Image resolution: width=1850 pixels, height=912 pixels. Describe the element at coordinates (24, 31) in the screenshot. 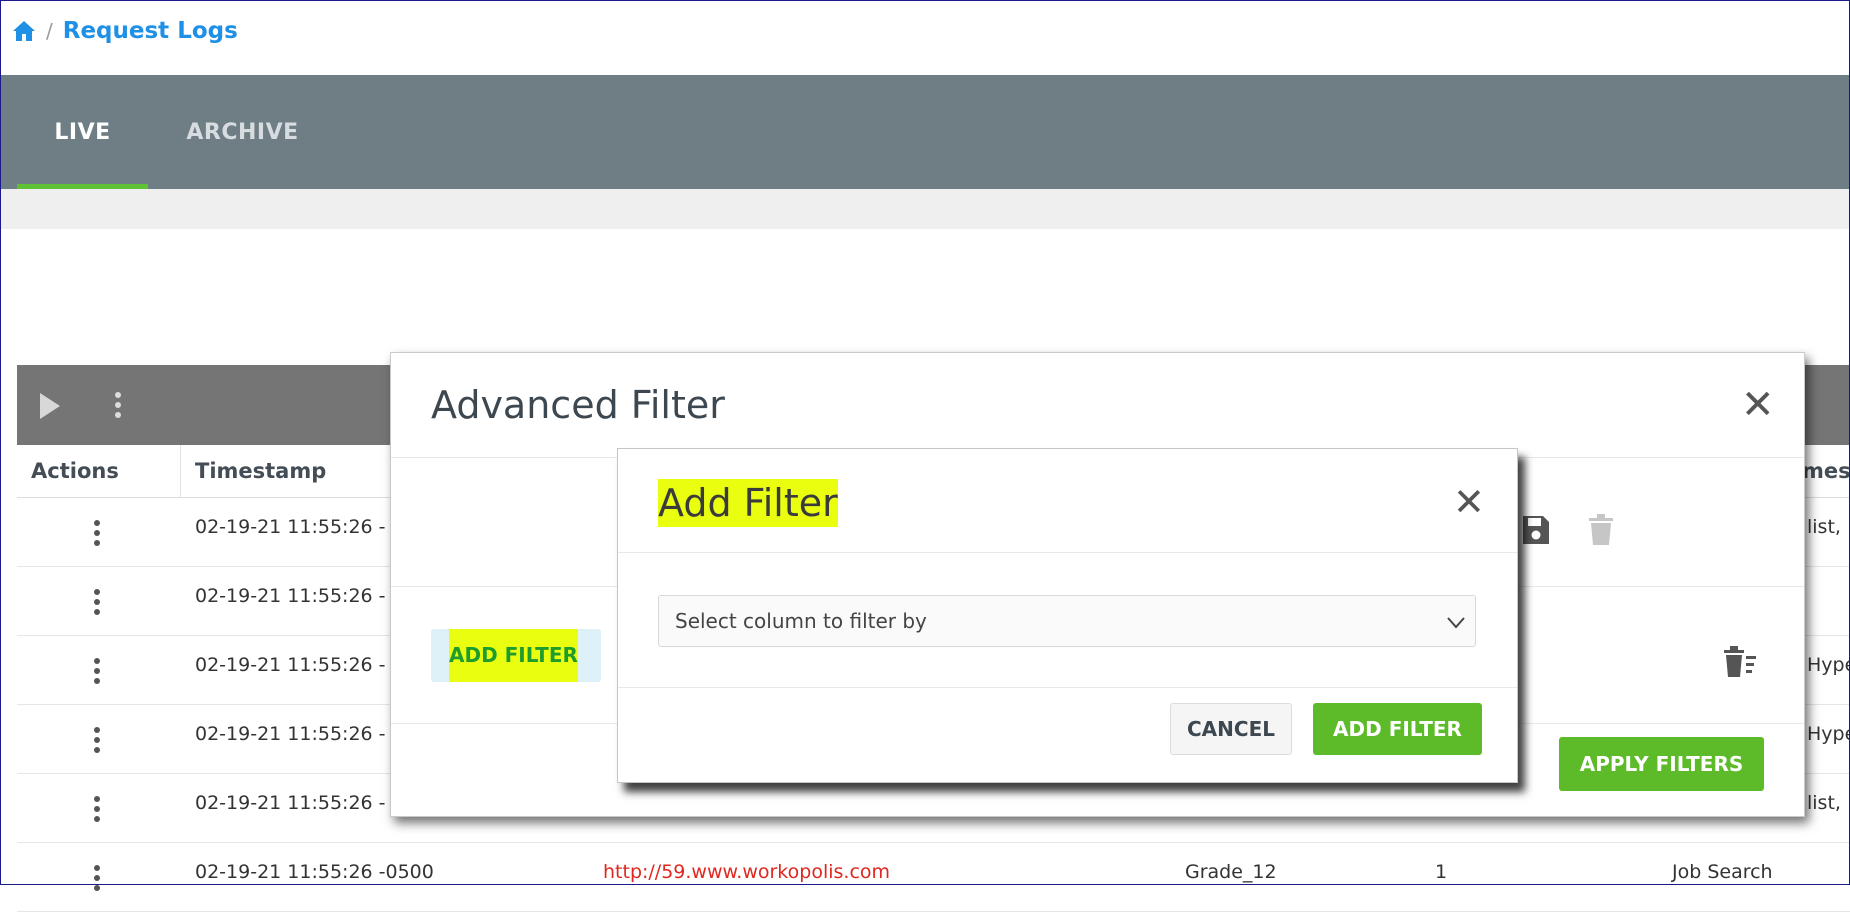

I see `home-icon` at that location.